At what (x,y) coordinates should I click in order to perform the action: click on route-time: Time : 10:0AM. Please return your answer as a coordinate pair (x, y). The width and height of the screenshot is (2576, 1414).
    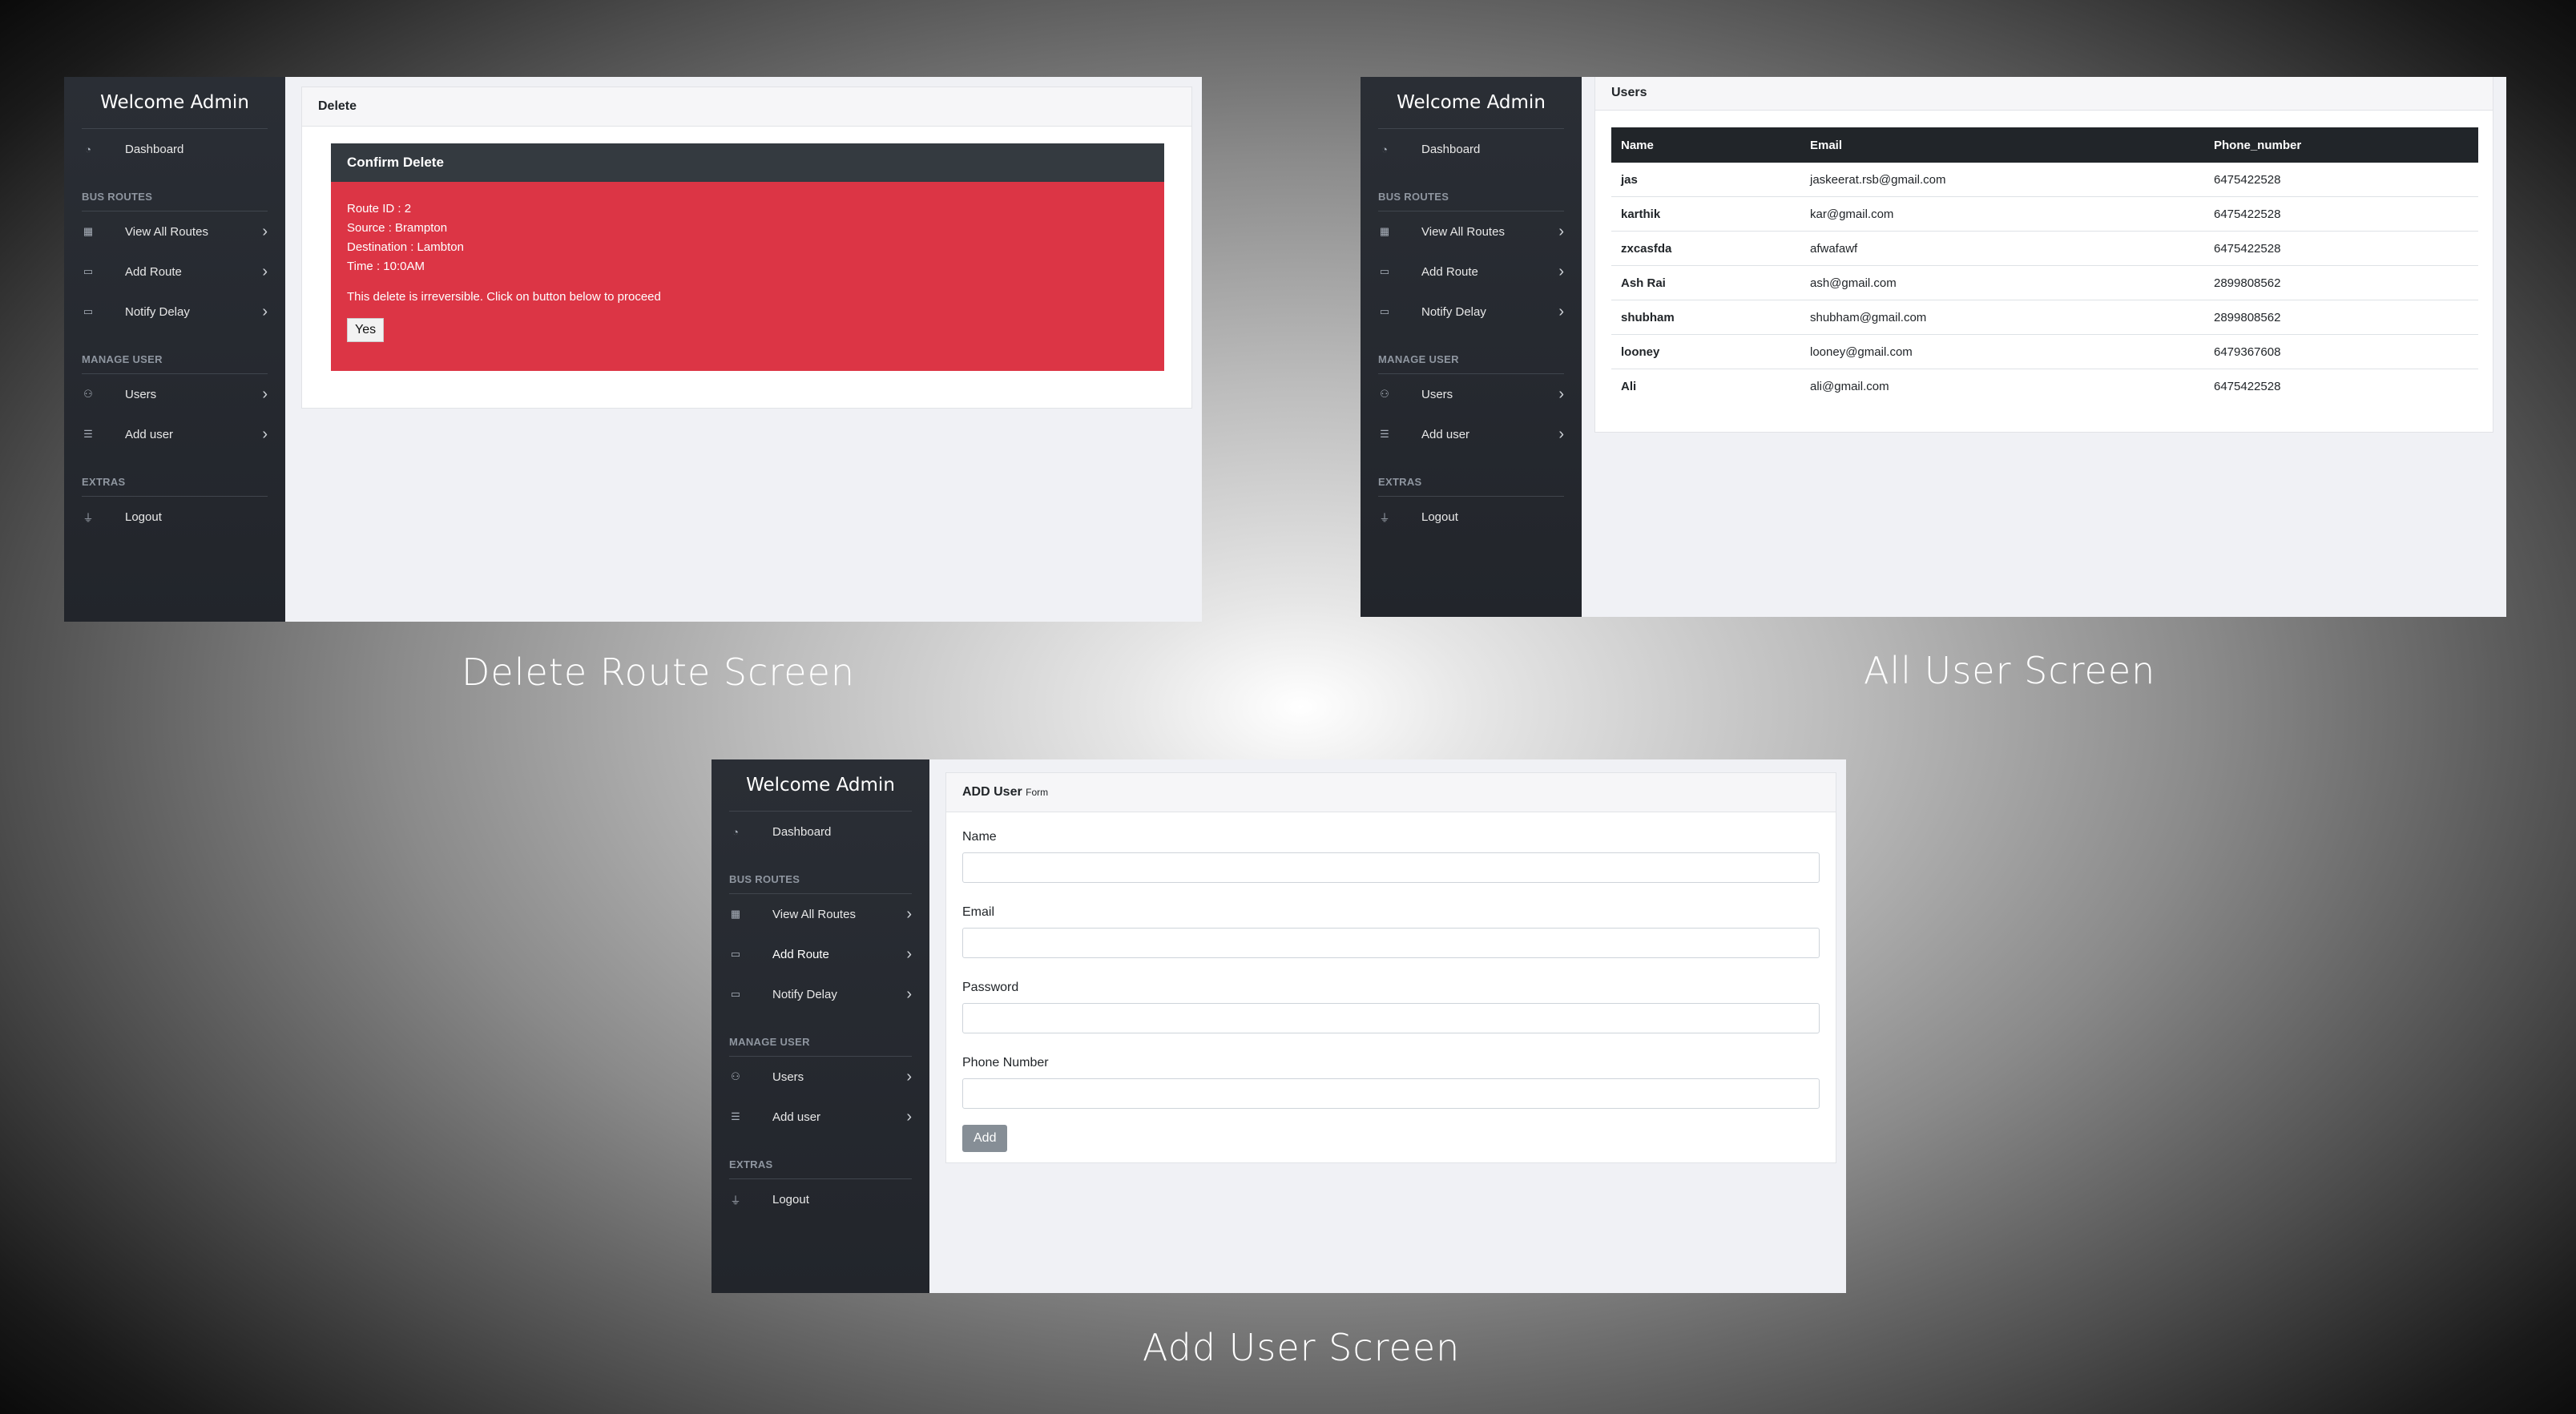
    Looking at the image, I should click on (386, 266).